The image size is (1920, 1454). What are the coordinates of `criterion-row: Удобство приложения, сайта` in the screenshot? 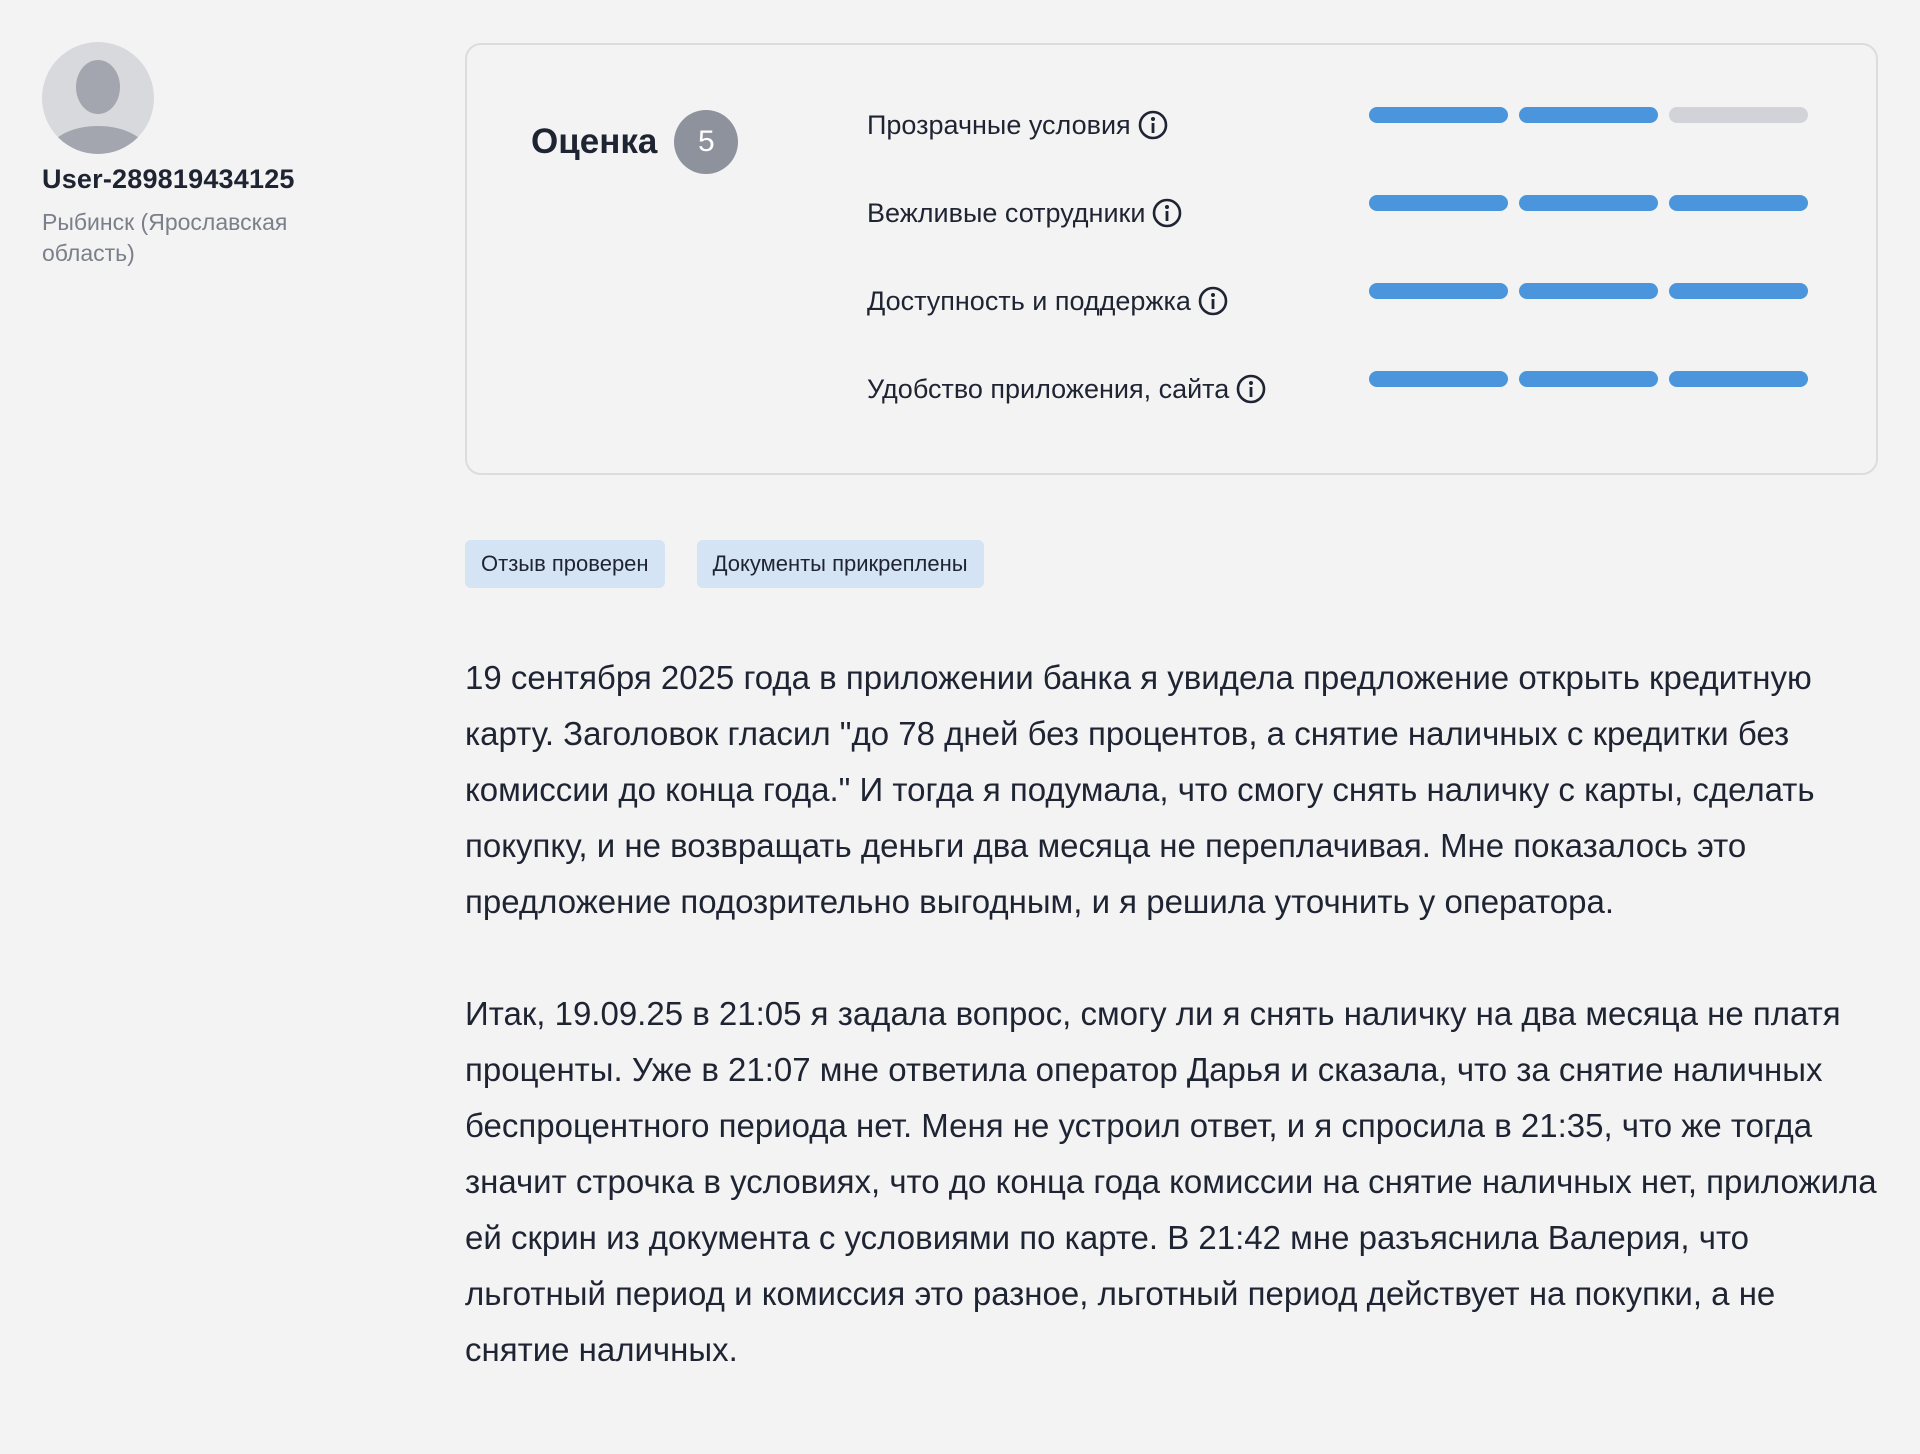 It's located at (1347, 415).